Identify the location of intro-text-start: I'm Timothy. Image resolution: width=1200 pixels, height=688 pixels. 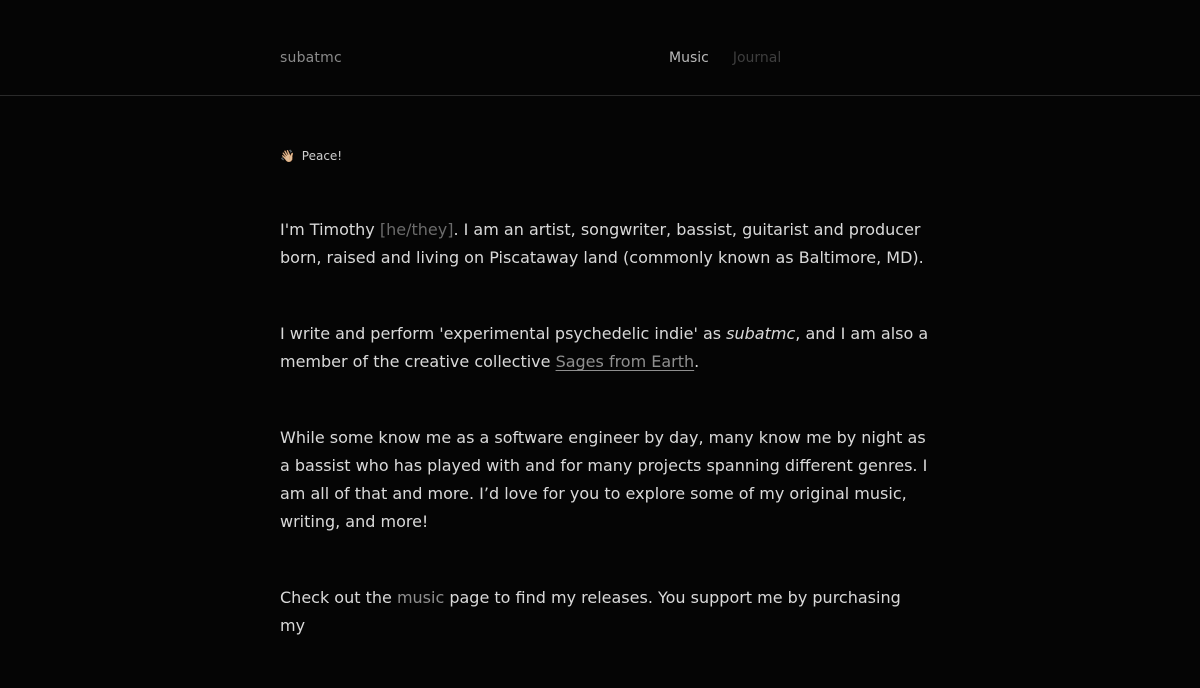
(330, 229).